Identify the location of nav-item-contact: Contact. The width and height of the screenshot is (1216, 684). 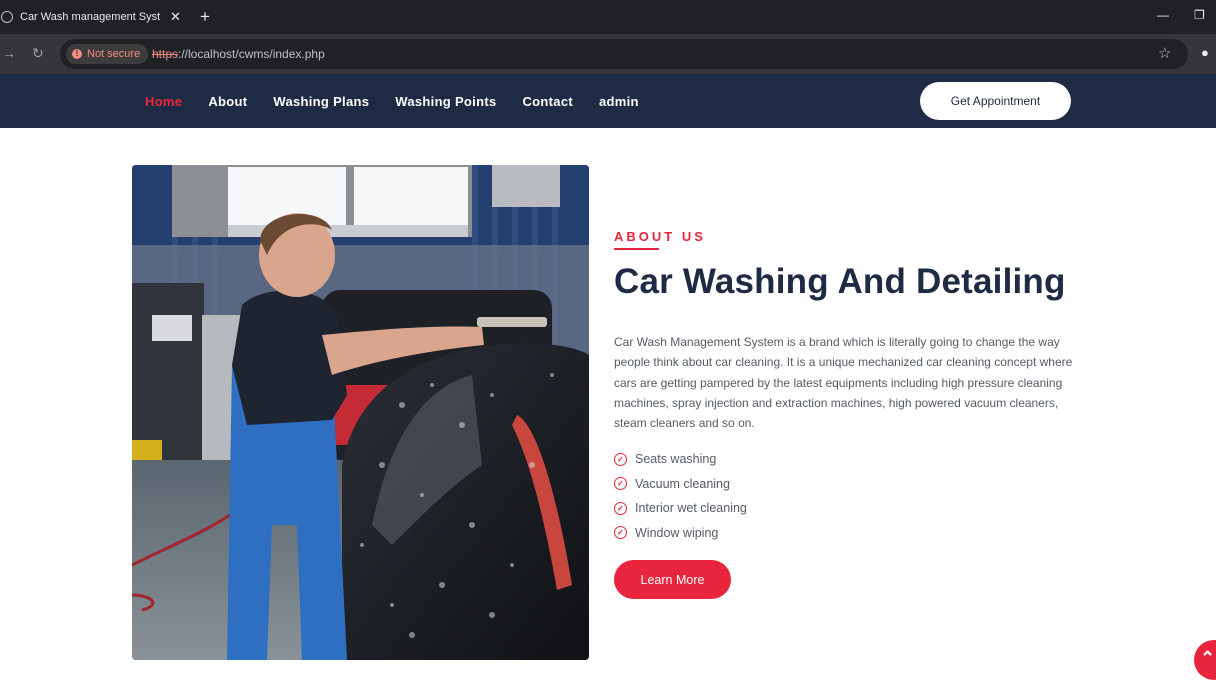
(547, 101).